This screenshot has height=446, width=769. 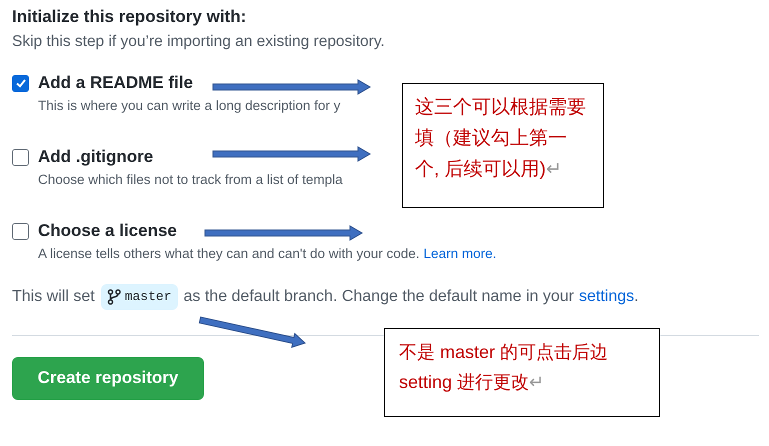 I want to click on option-description: A license tells others what they can and can't do with your code., so click(x=229, y=254).